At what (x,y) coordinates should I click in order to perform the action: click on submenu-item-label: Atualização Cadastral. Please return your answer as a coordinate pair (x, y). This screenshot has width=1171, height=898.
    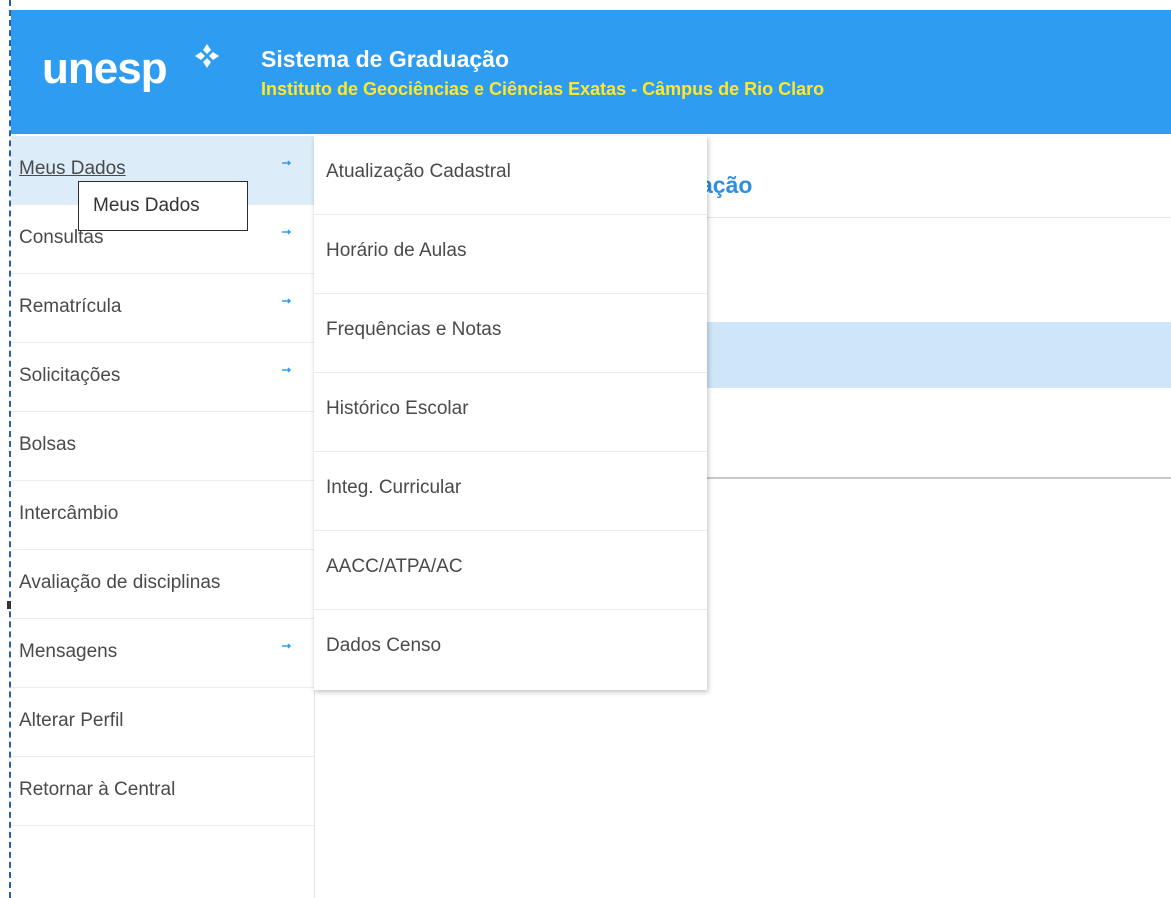
    Looking at the image, I should click on (418, 171).